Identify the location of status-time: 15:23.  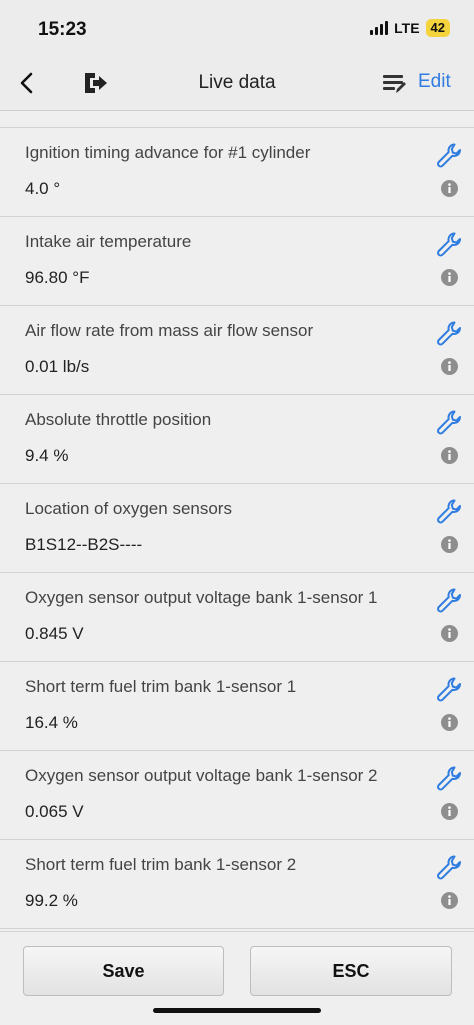
(62, 29).